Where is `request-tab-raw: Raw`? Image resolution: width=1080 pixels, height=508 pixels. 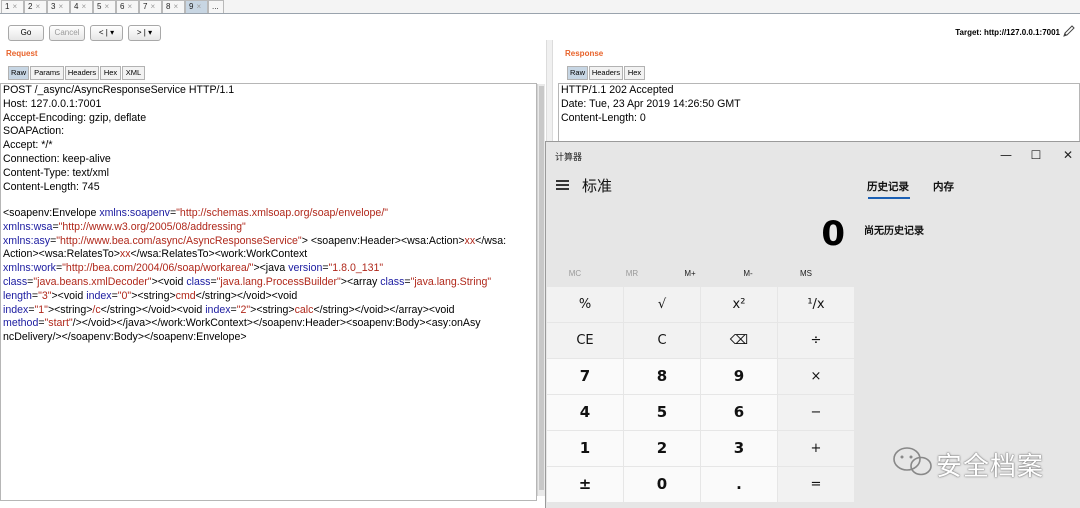 request-tab-raw: Raw is located at coordinates (18, 73).